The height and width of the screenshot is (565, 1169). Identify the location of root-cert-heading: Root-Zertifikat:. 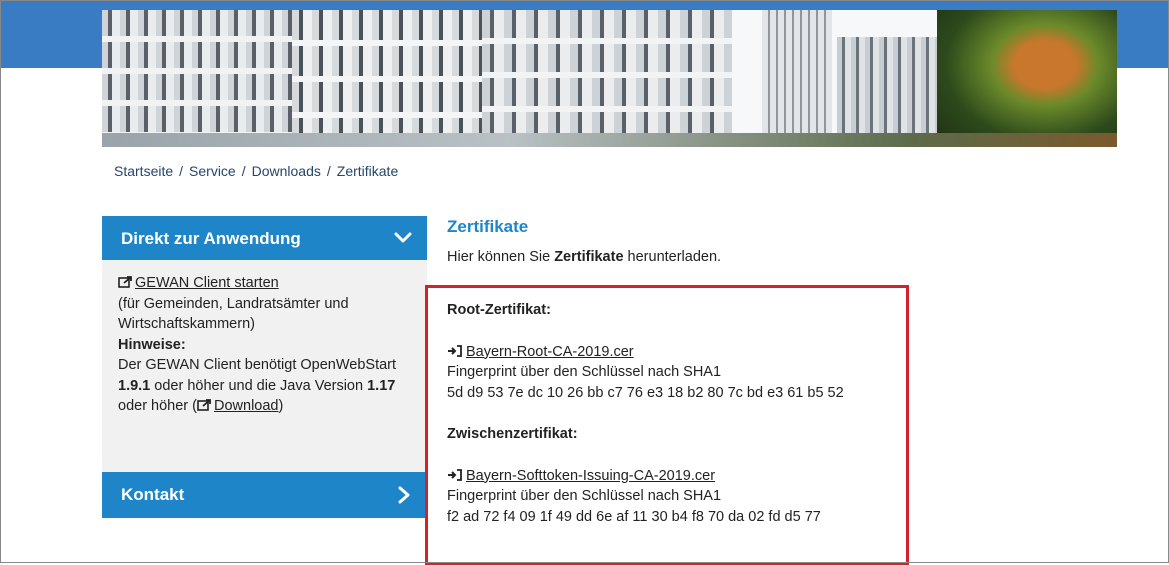
(499, 310).